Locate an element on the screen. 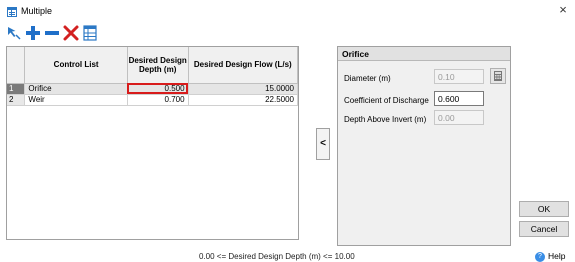  table-row: 1 Orifice 0.500 15.0000 is located at coordinates (153, 89).